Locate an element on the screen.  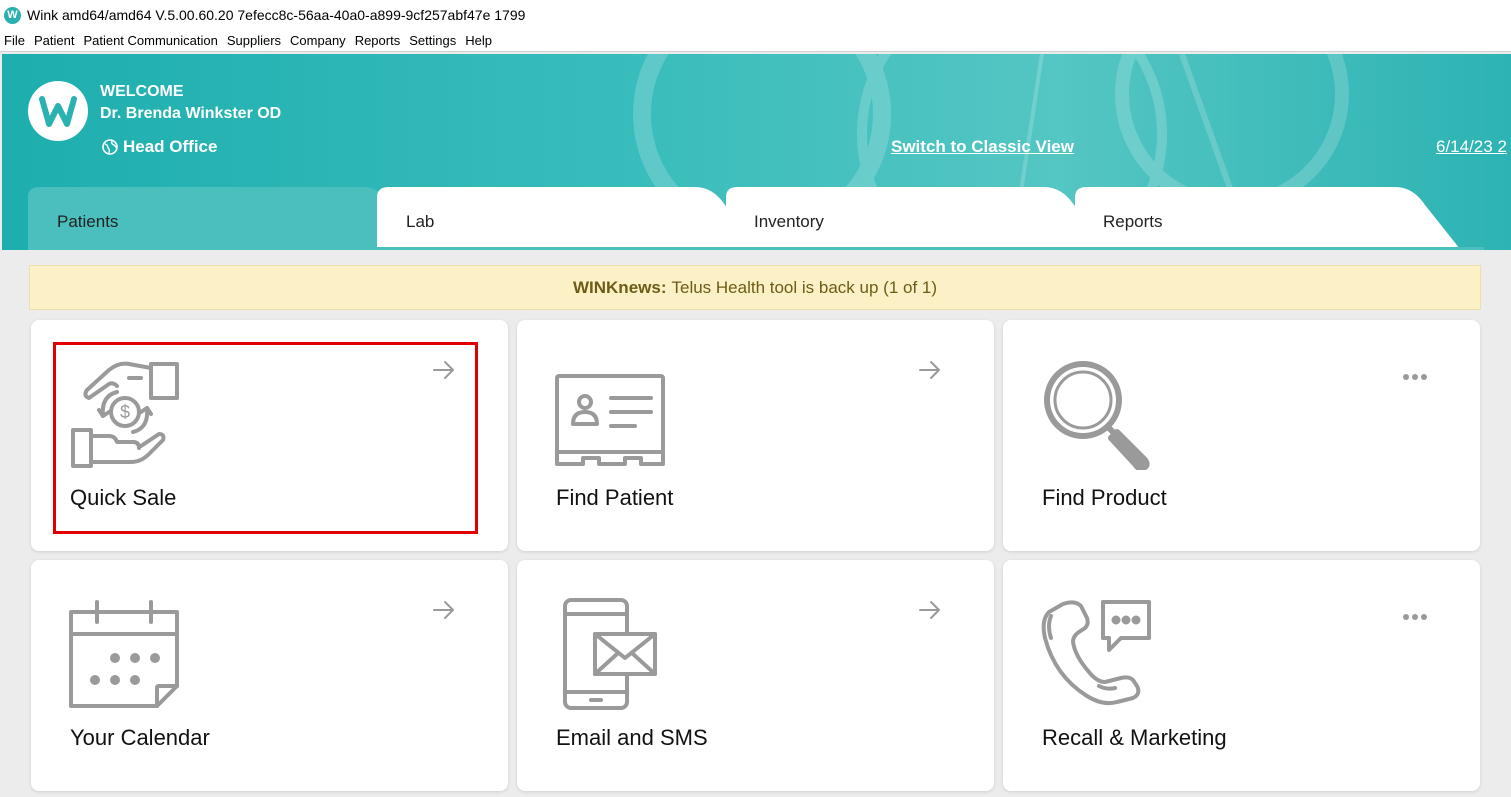
wink-w-icon is located at coordinates (58, 111).